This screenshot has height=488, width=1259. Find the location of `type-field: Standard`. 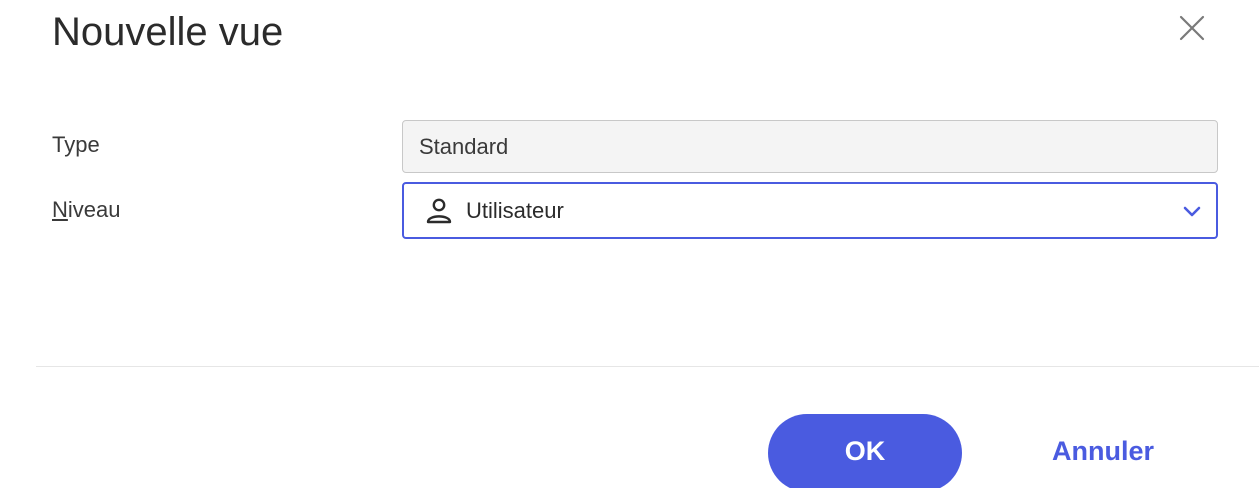

type-field: Standard is located at coordinates (810, 146).